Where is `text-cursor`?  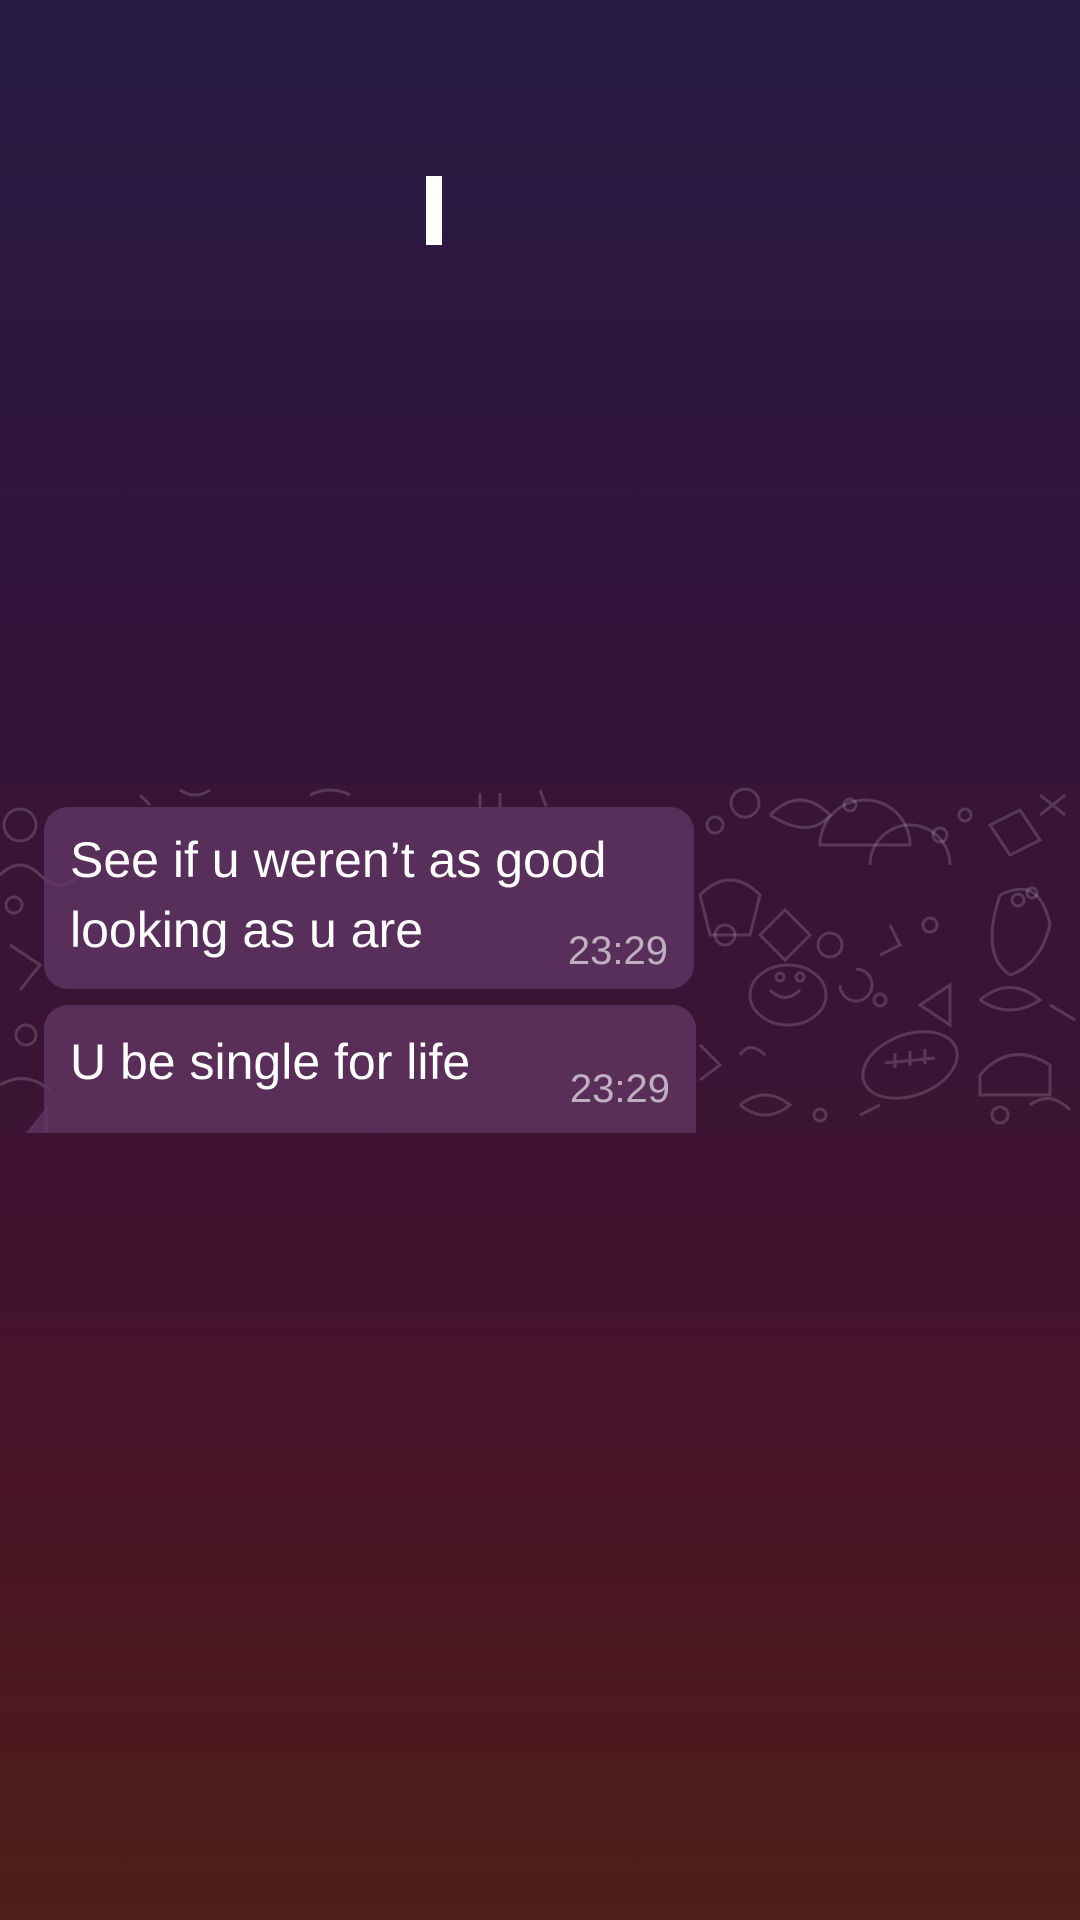
text-cursor is located at coordinates (434, 210).